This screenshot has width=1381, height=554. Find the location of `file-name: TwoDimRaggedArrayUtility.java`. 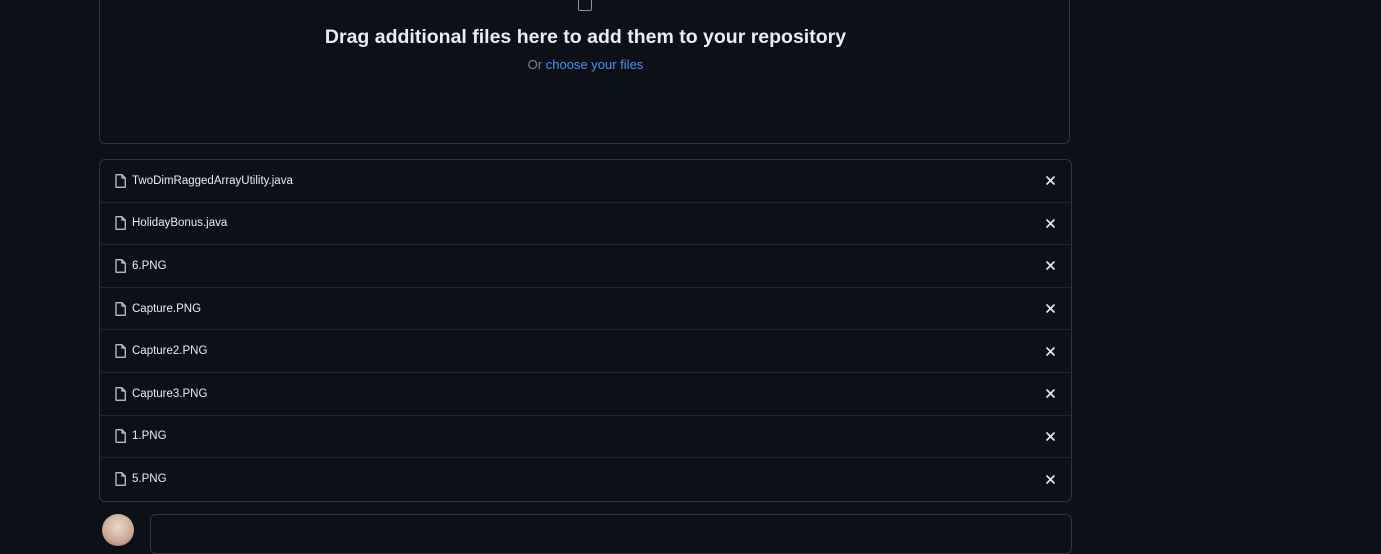

file-name: TwoDimRaggedArrayUtility.java is located at coordinates (212, 180).